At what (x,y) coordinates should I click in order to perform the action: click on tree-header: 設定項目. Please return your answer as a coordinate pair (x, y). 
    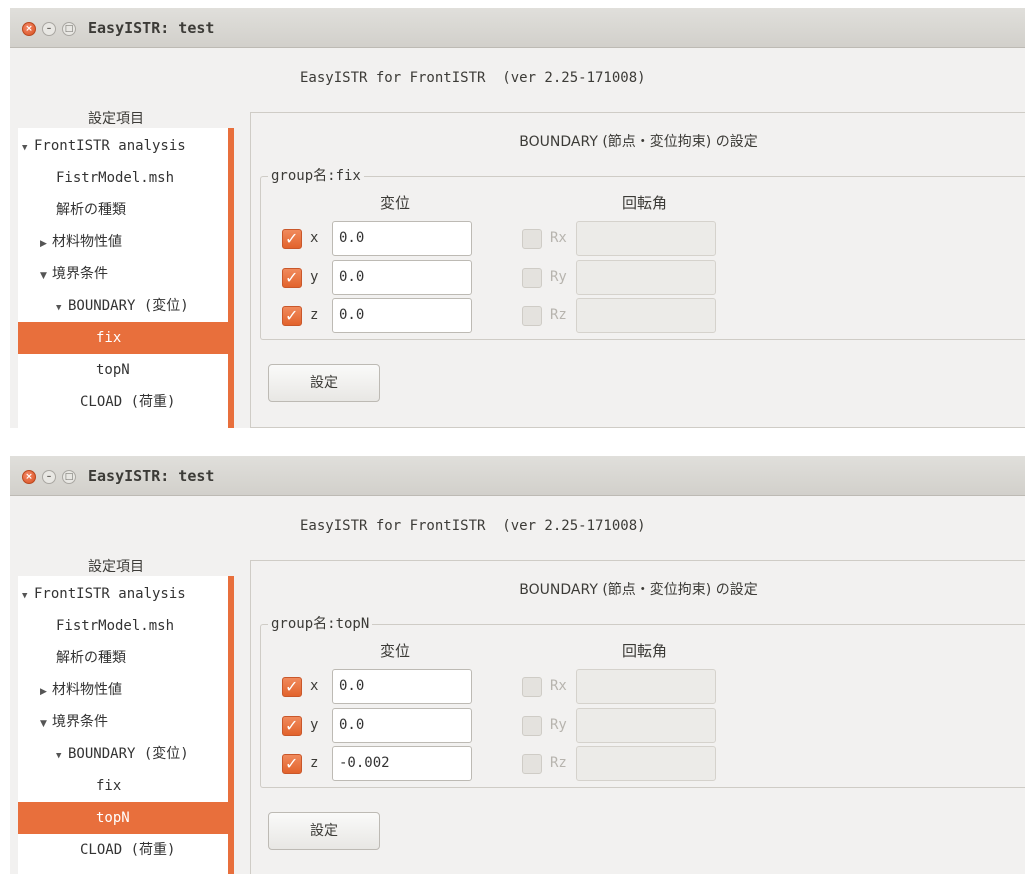
    Looking at the image, I should click on (116, 567).